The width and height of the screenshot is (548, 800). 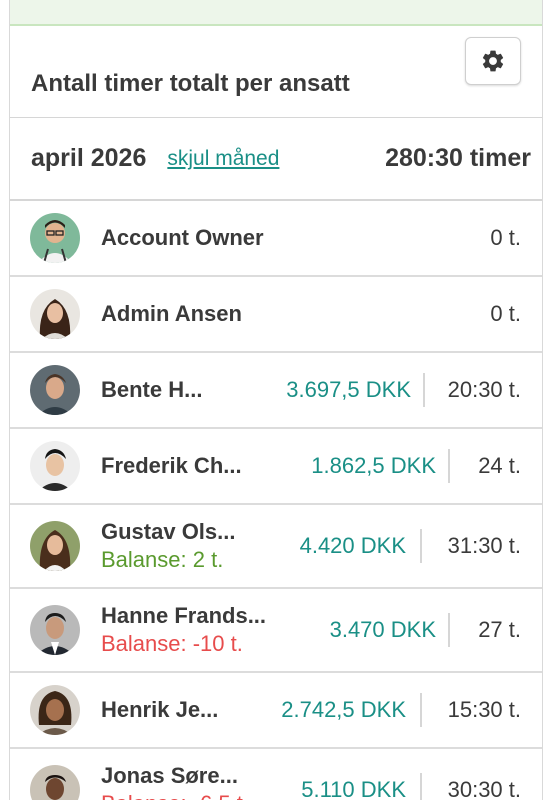 What do you see at coordinates (499, 629) in the screenshot?
I see `employee-hours: 27 t.` at bounding box center [499, 629].